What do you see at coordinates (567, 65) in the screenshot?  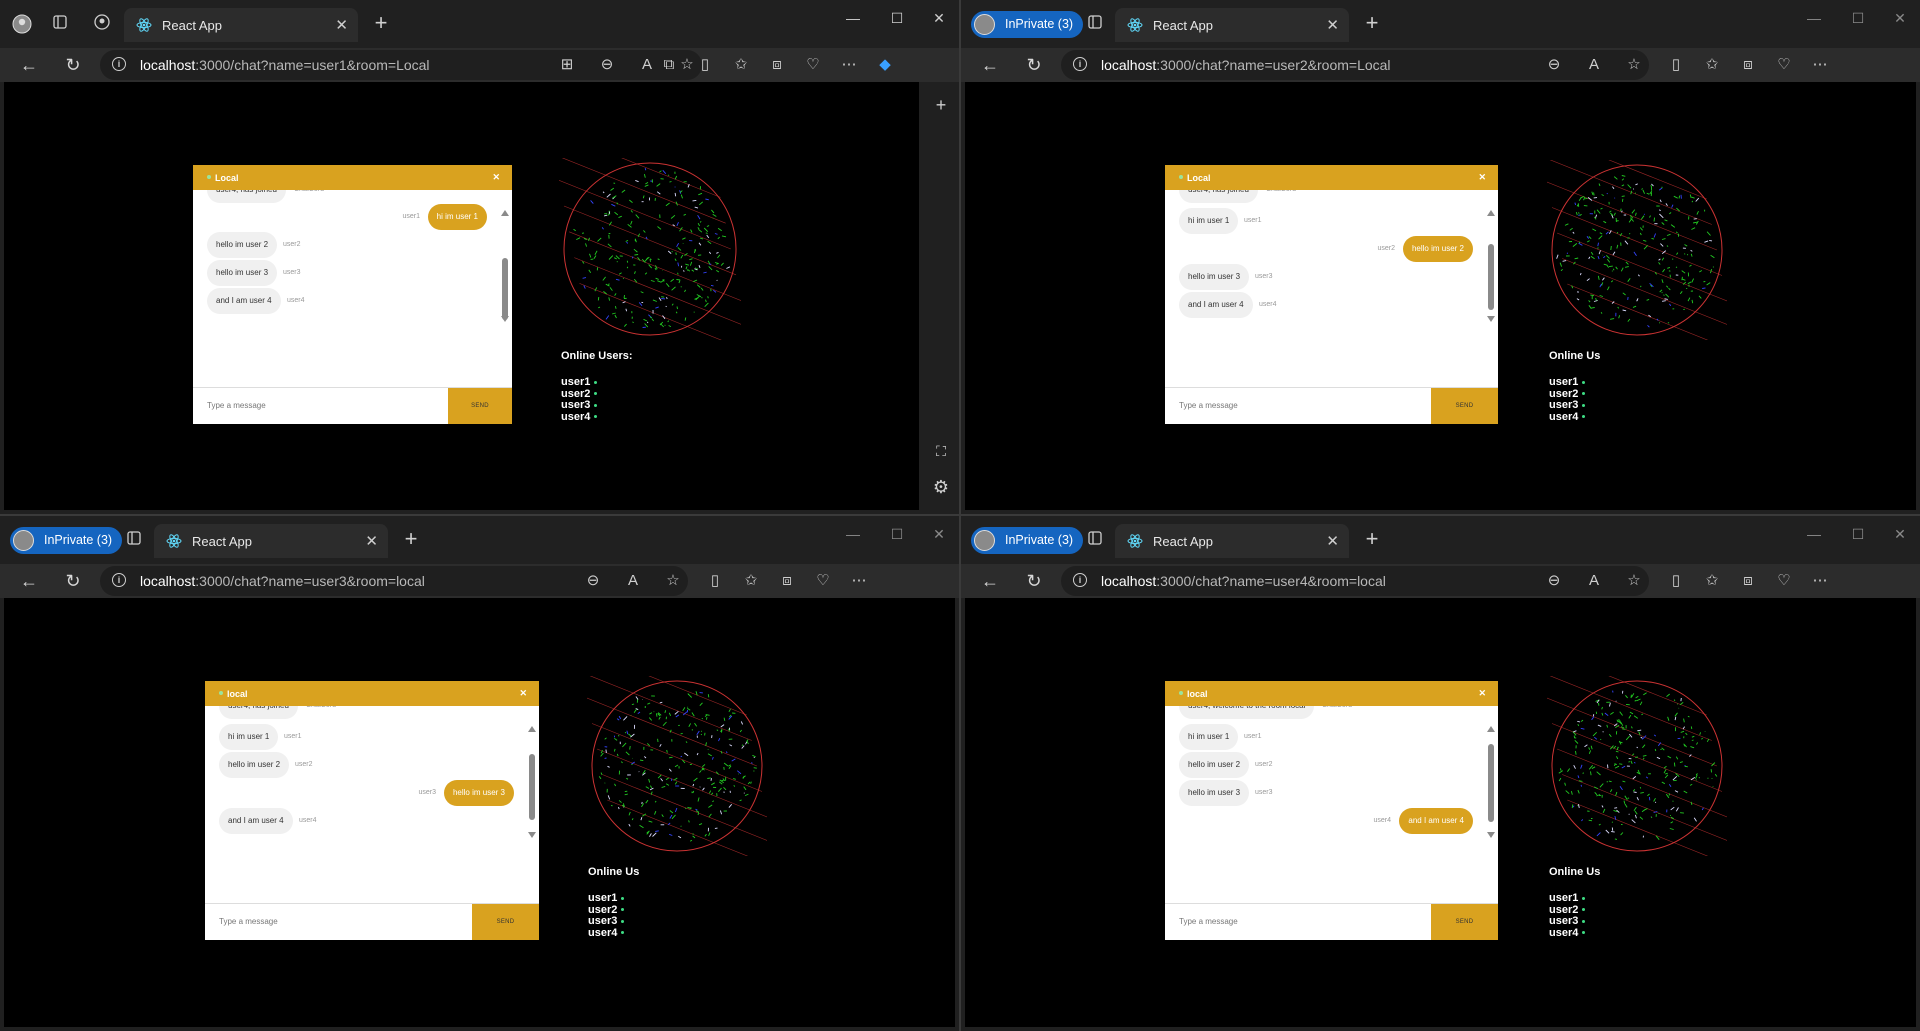 I see `apps-icon: ⊞` at bounding box center [567, 65].